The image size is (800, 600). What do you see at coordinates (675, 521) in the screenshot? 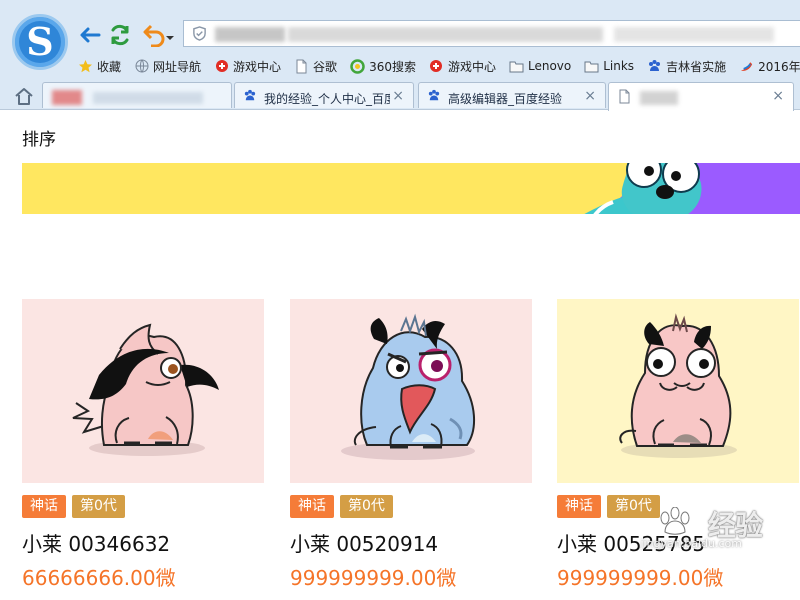
I see `baidu-paw-watermark-icon` at bounding box center [675, 521].